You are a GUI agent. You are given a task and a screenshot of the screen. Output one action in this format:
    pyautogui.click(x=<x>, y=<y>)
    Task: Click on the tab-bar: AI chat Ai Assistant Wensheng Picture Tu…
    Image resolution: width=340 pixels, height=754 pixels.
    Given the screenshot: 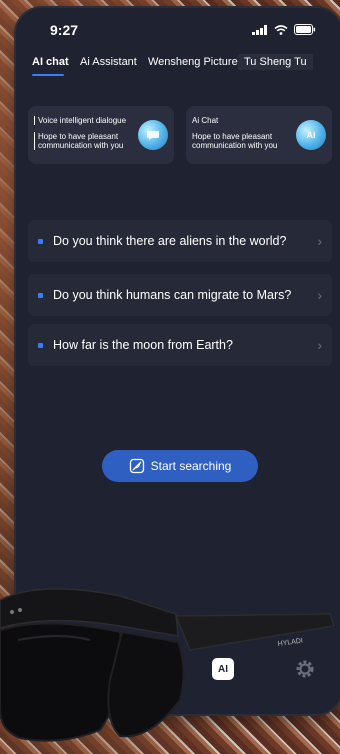 What is the action you would take?
    pyautogui.click(x=178, y=68)
    